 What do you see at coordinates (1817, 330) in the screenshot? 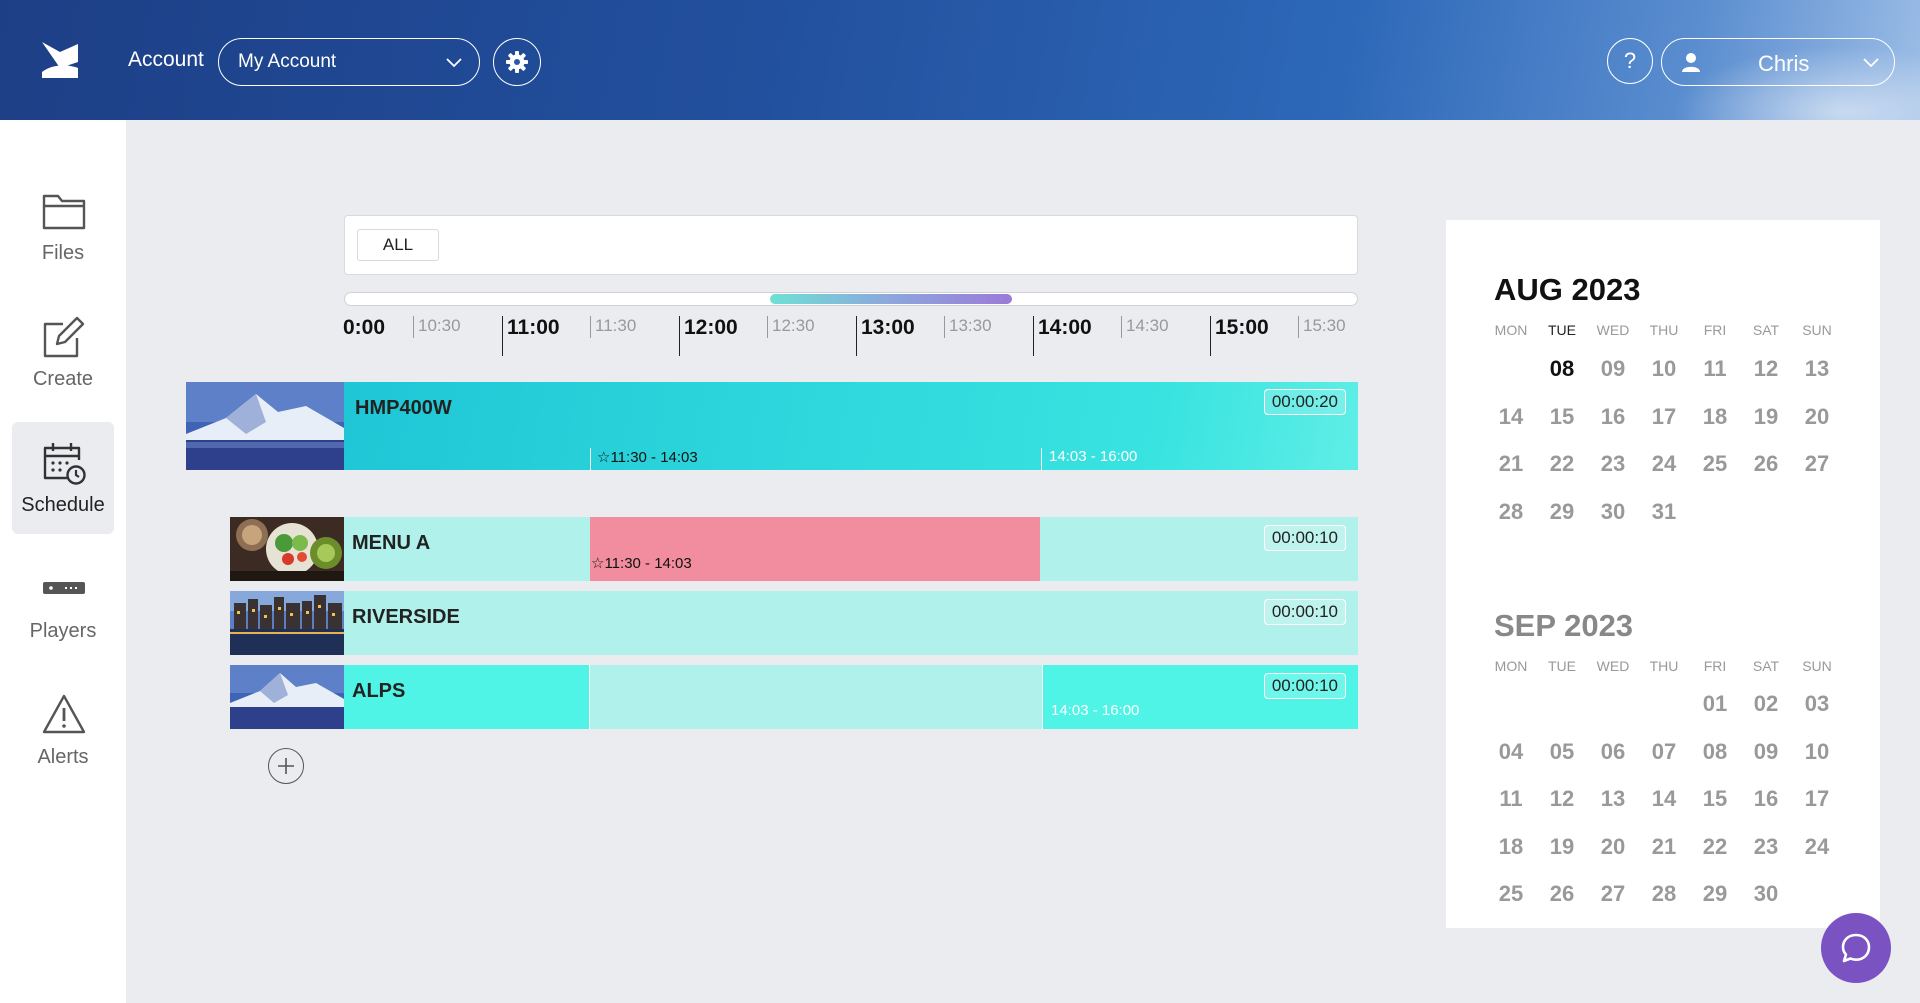
I see `dow-label: SUN` at bounding box center [1817, 330].